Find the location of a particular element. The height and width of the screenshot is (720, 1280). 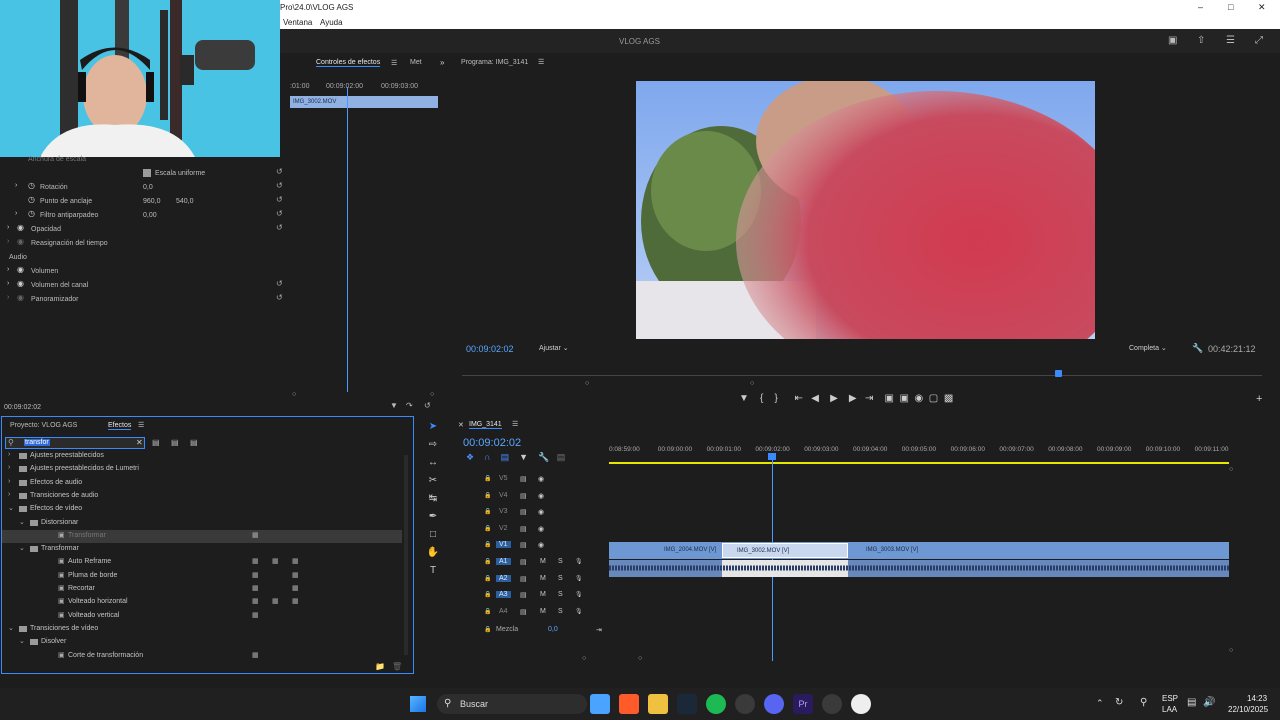

effects-tree-item: ⌄ Distorsionar is located at coordinates (202, 523).